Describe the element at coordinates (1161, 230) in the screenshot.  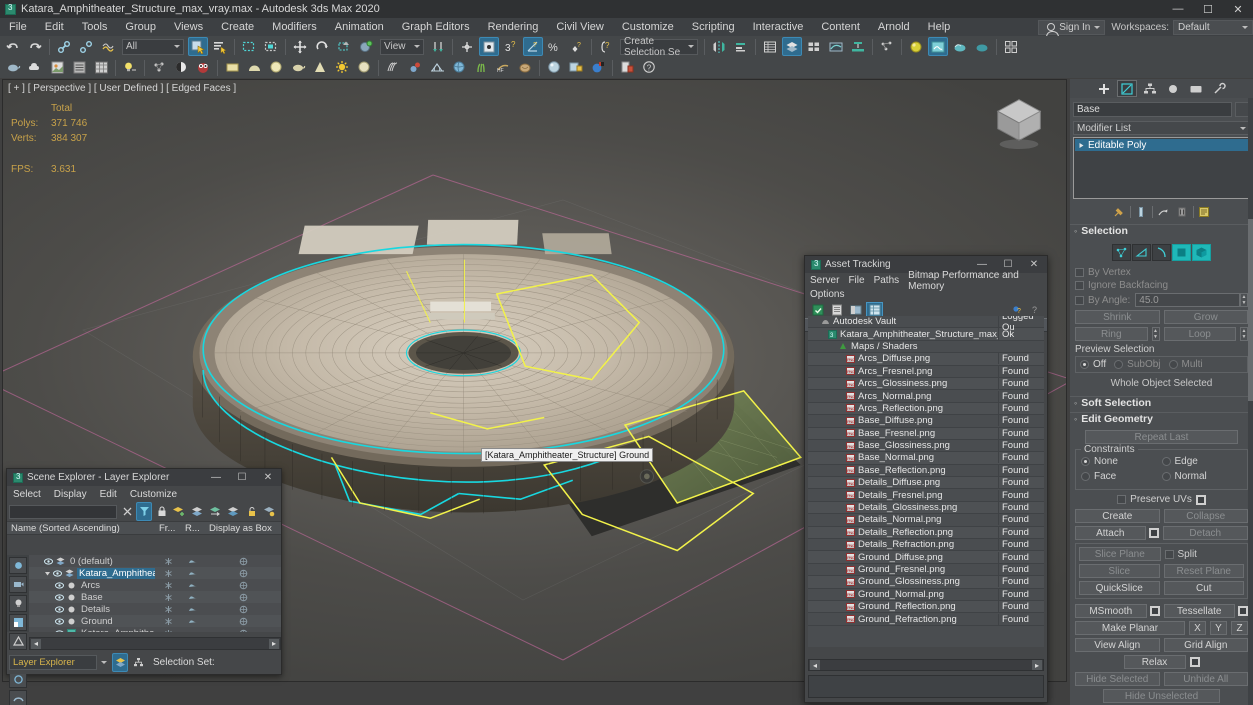
I see `rollup-selection-header: ◦ Selection` at that location.